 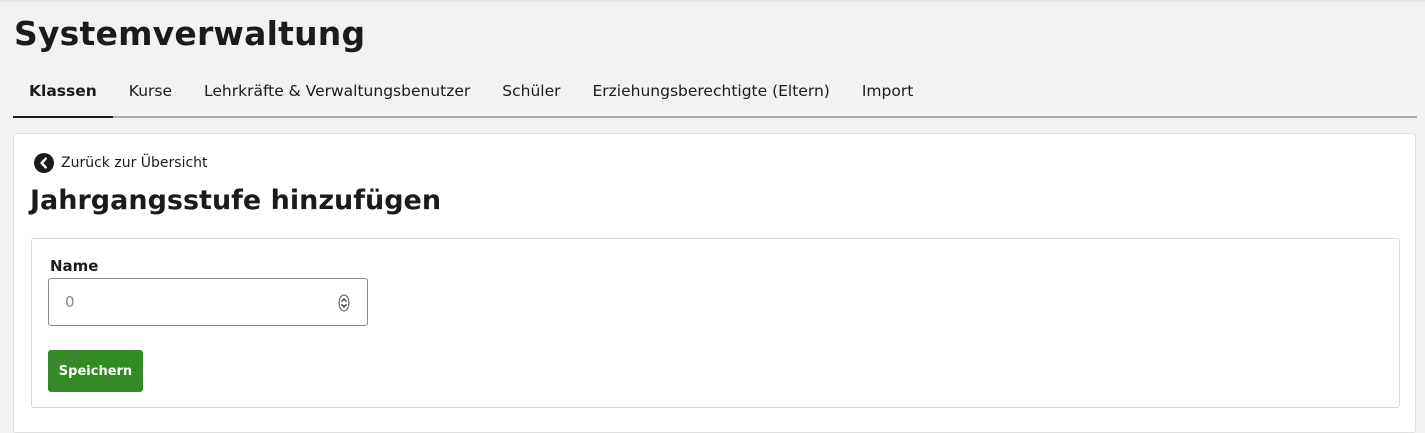 I want to click on tab-klassen: Klassen, so click(x=63, y=93).